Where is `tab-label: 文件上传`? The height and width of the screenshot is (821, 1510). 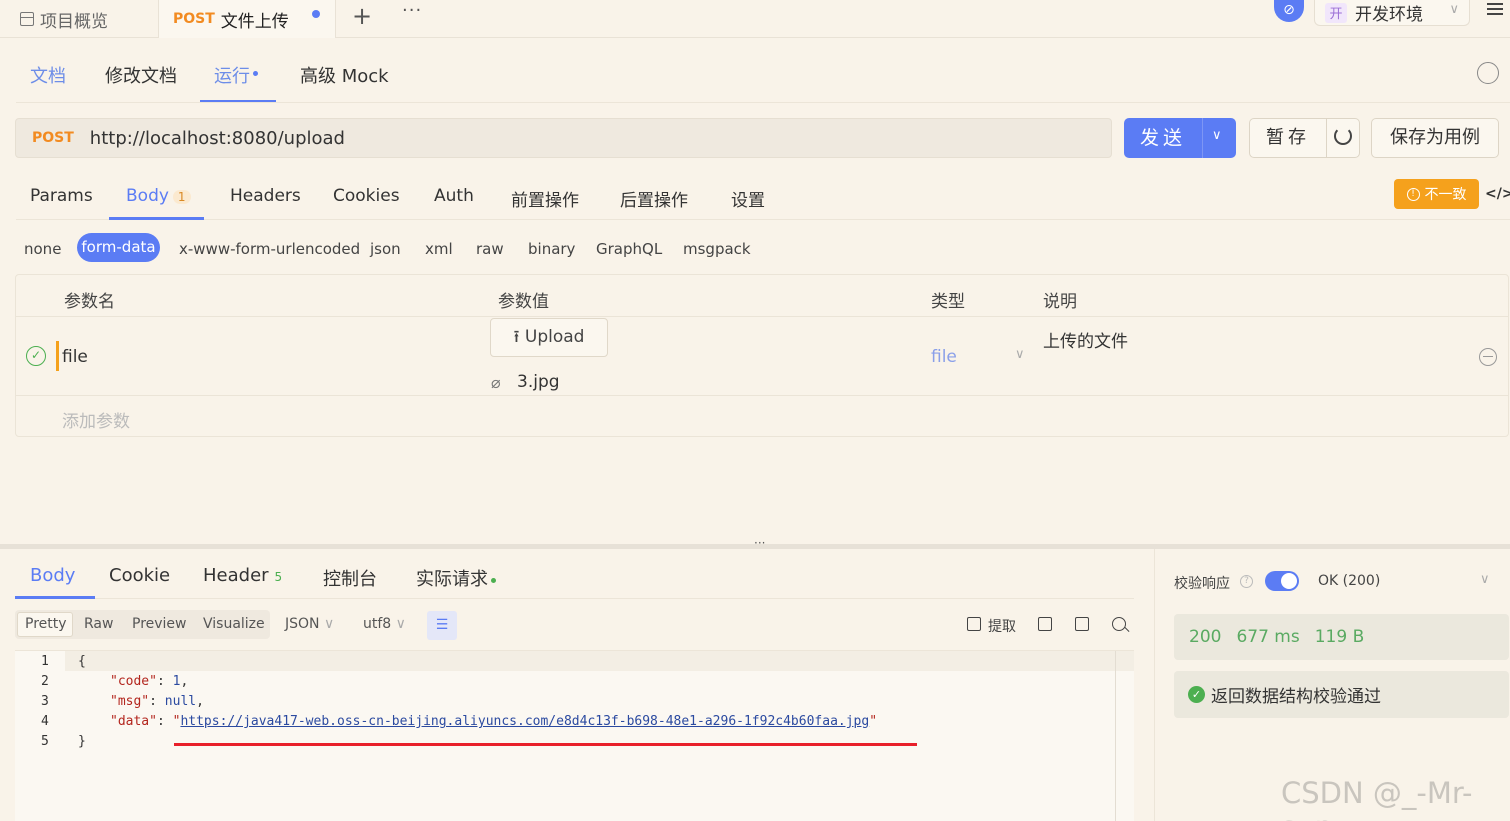 tab-label: 文件上传 is located at coordinates (254, 21).